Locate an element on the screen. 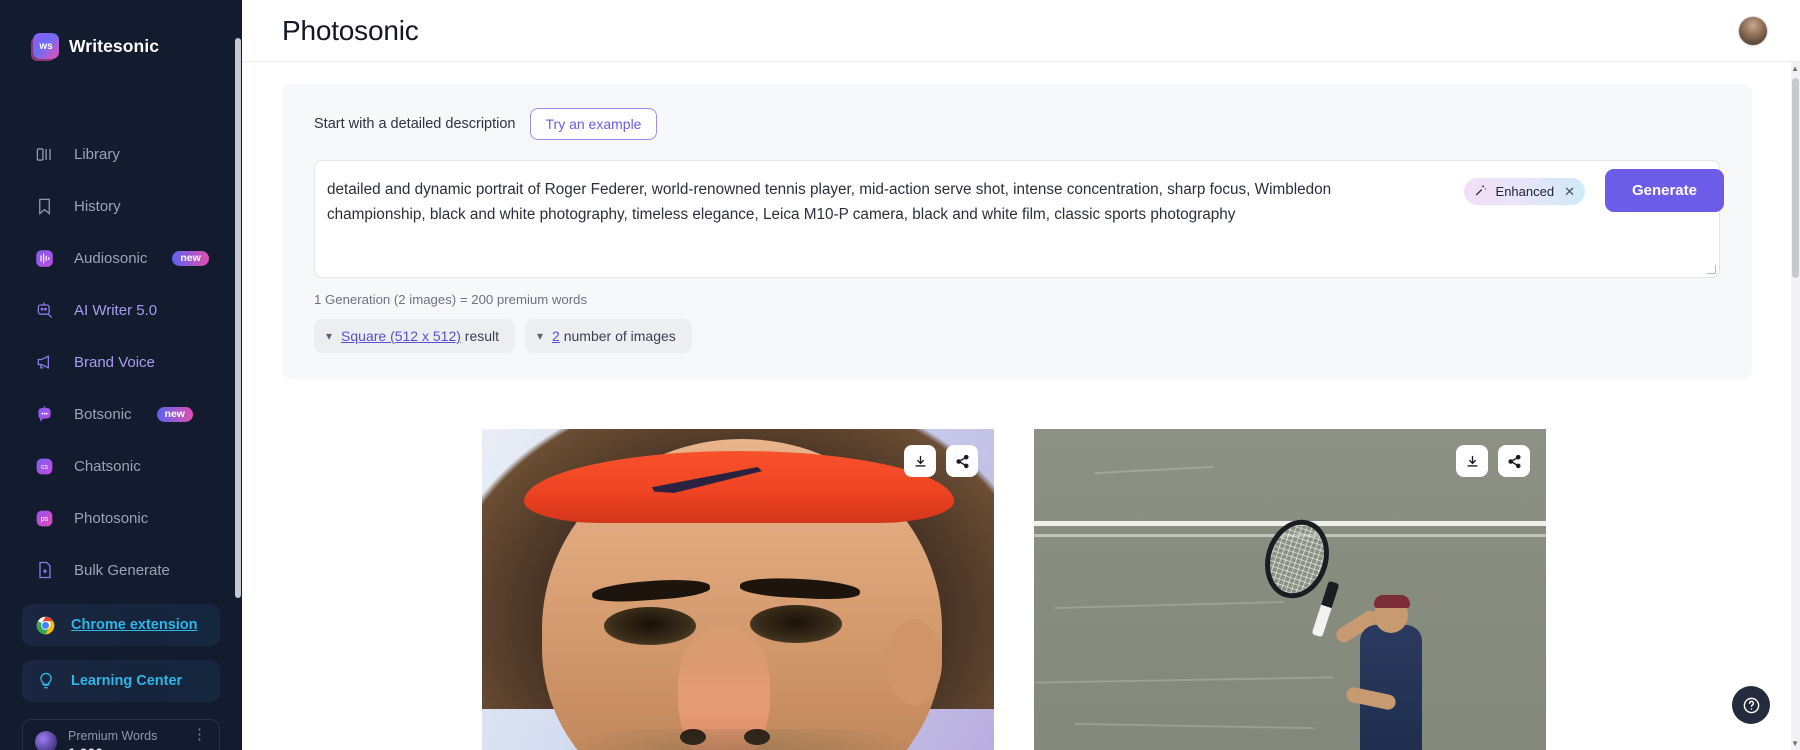  brand: ws Writesonic is located at coordinates (121, 35).